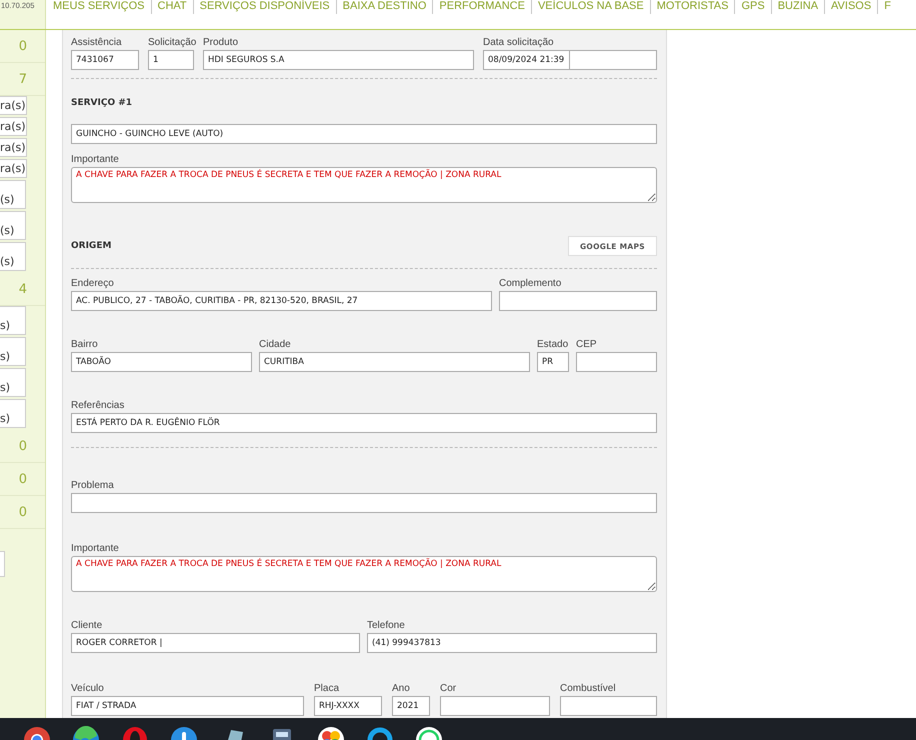  Describe the element at coordinates (2, 564) in the screenshot. I see `input-field` at that location.